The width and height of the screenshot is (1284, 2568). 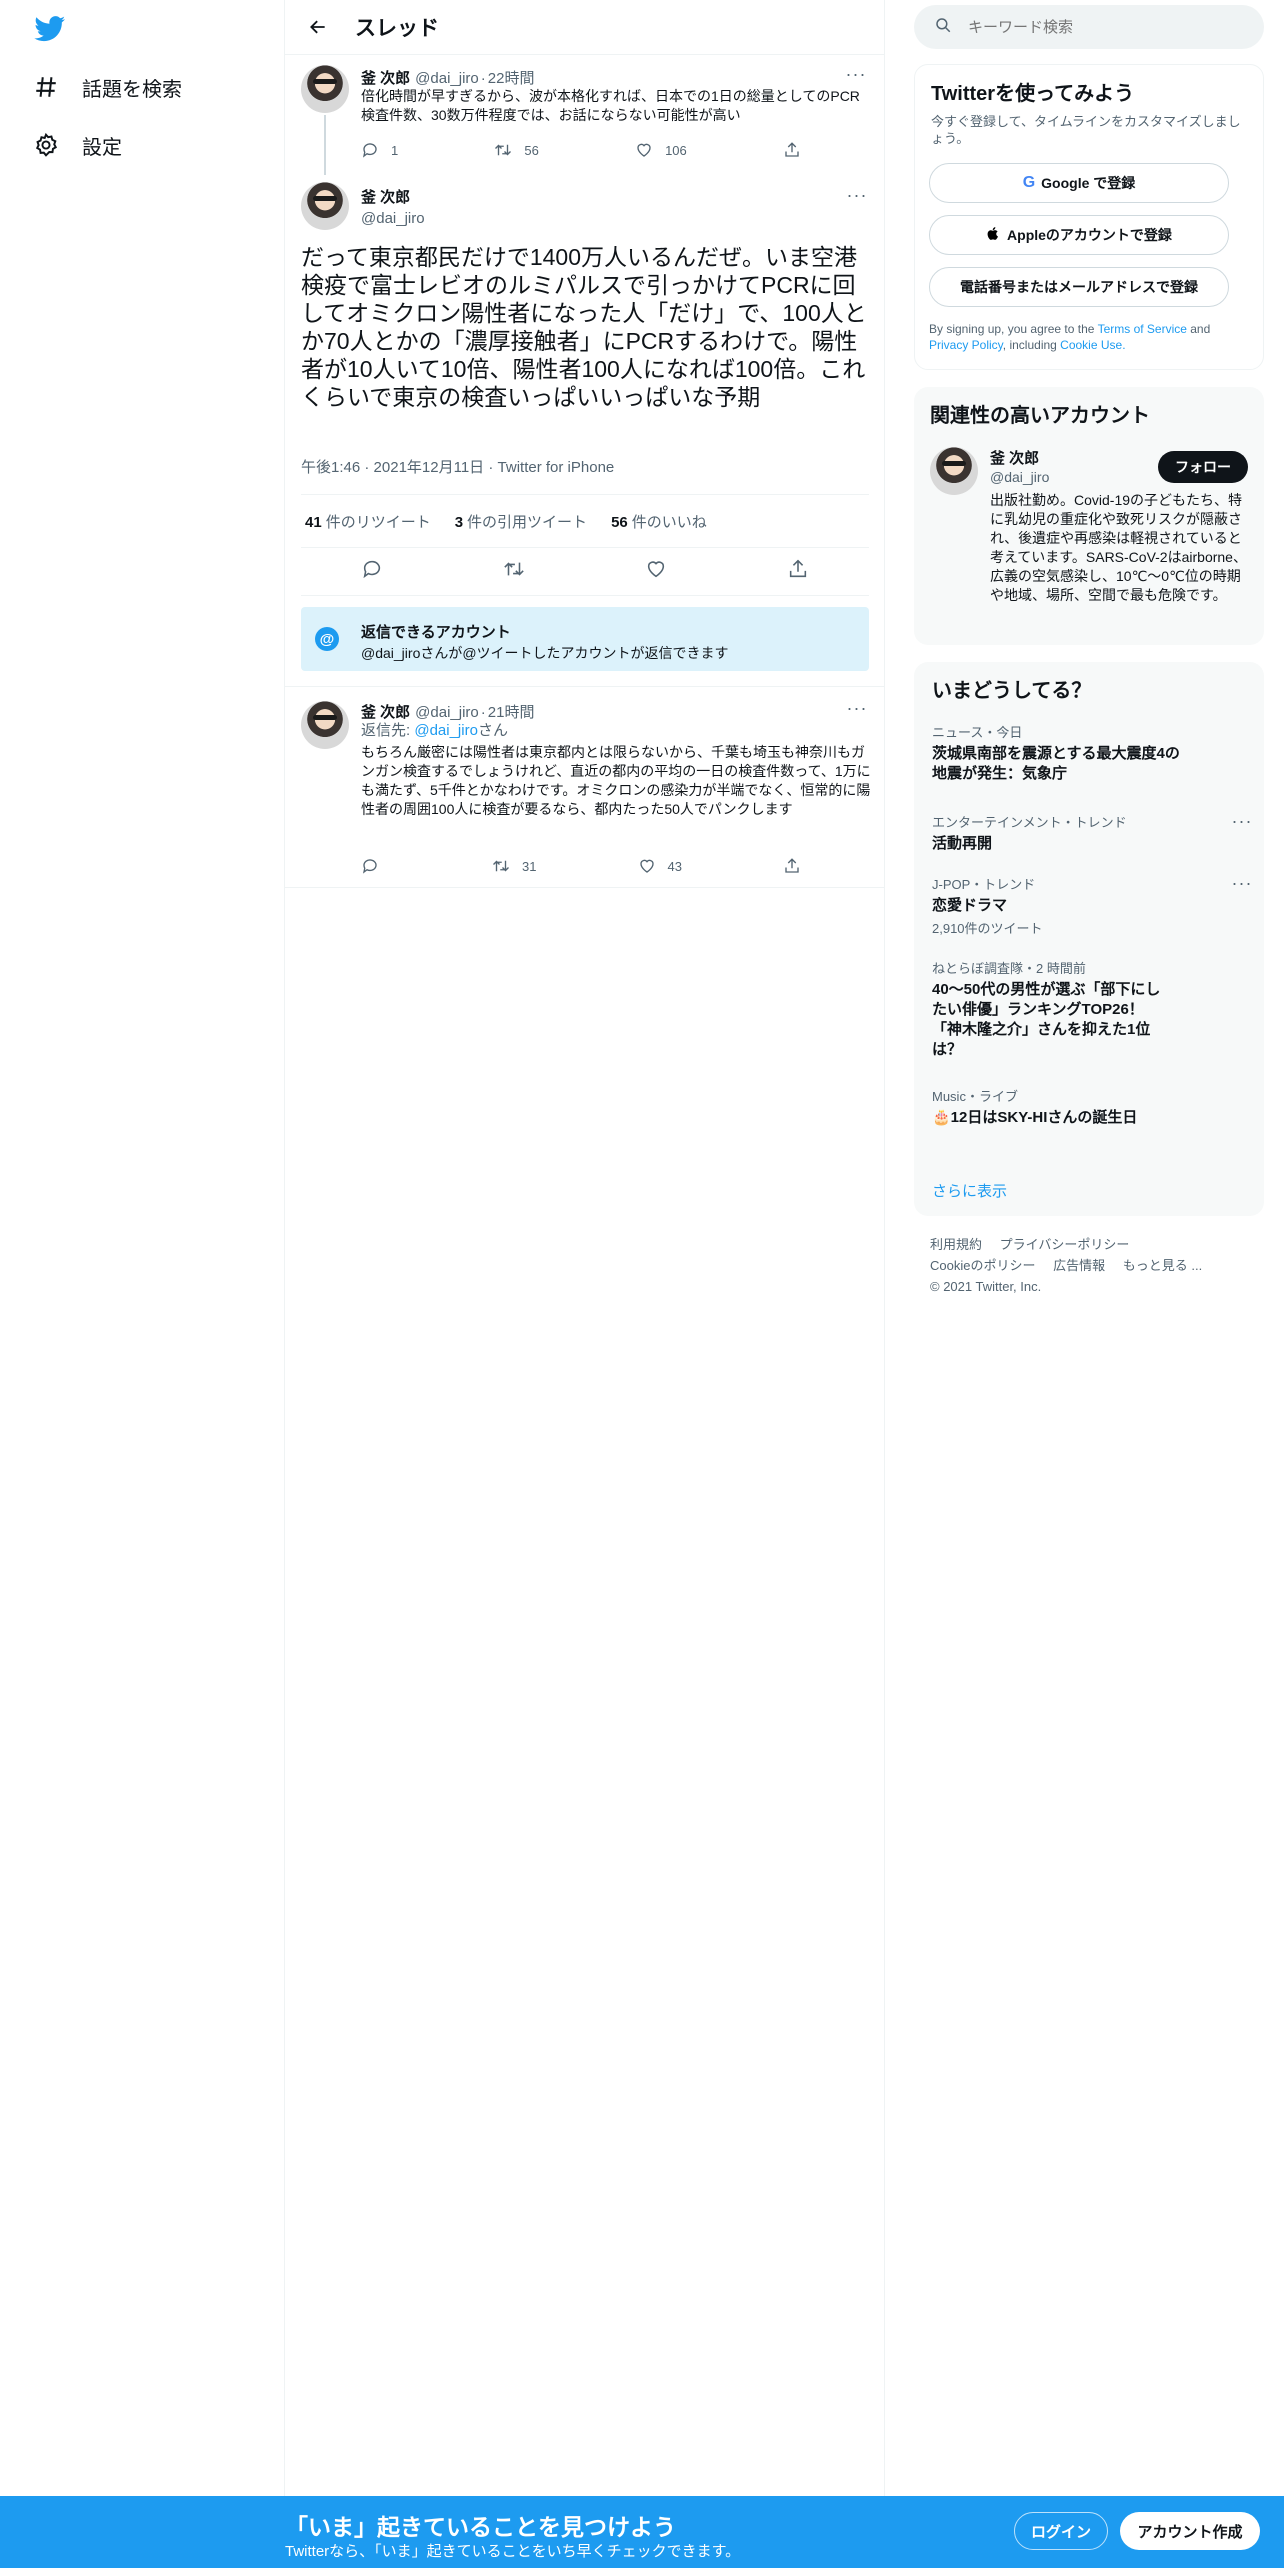 What do you see at coordinates (966, 345) in the screenshot?
I see `privacy-link: Privacy Policy` at bounding box center [966, 345].